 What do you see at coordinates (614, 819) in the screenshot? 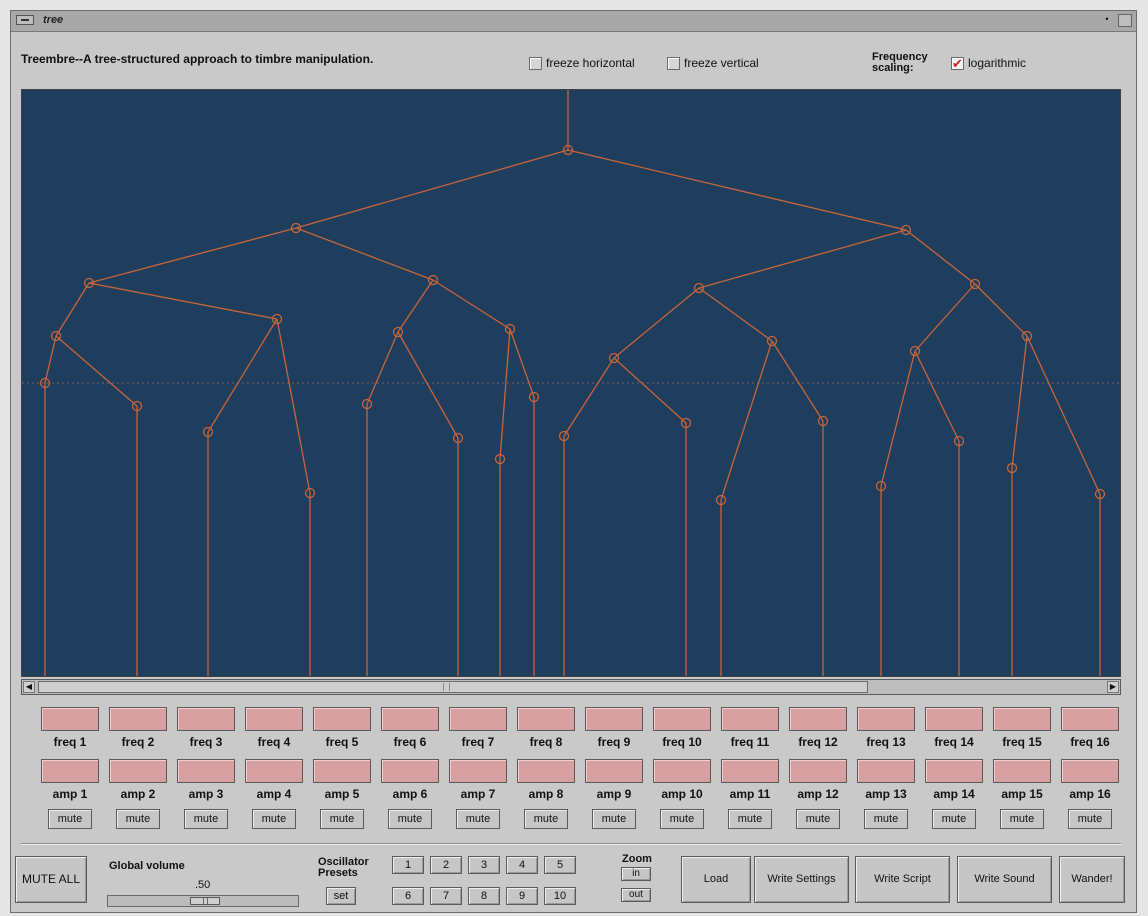
I see `mute-button-9: mute` at bounding box center [614, 819].